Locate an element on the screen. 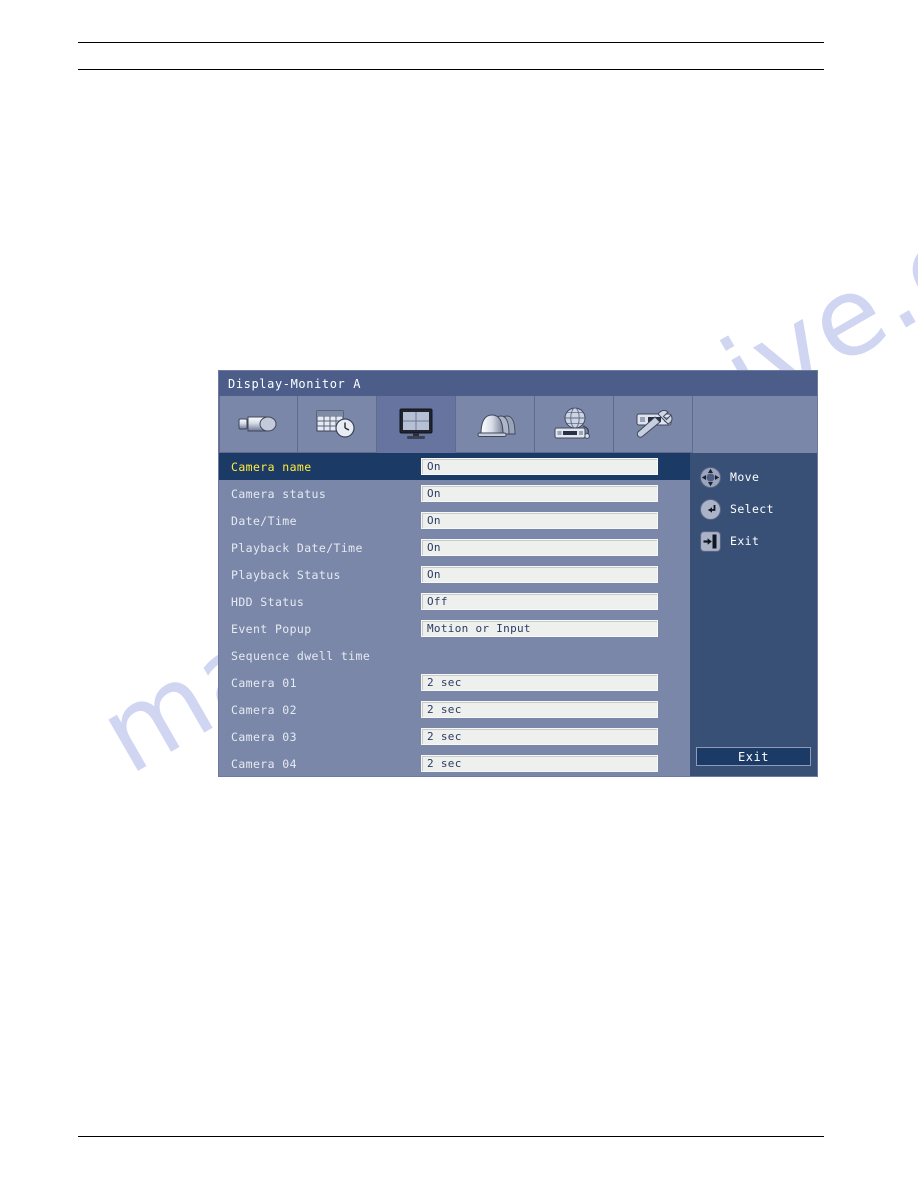  tab-strip-filler is located at coordinates (755, 424).